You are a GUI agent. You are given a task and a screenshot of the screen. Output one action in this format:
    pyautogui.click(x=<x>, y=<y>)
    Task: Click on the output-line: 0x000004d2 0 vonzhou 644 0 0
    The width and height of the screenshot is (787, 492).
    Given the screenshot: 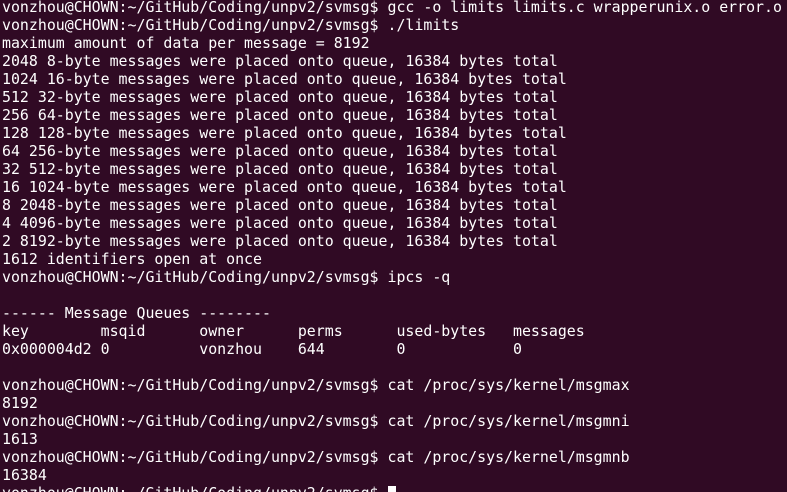 What is the action you would take?
    pyautogui.click(x=262, y=349)
    